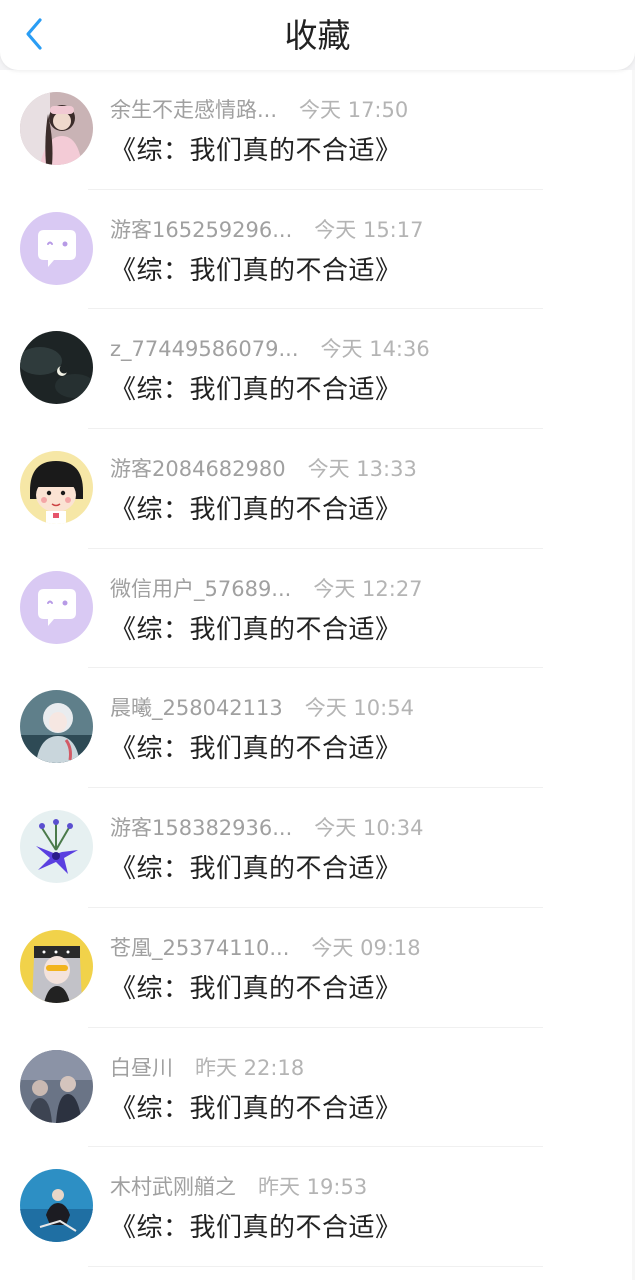 The image size is (635, 1280). Describe the element at coordinates (366, 947) in the screenshot. I see `timestamp: 今天 09:18` at that location.